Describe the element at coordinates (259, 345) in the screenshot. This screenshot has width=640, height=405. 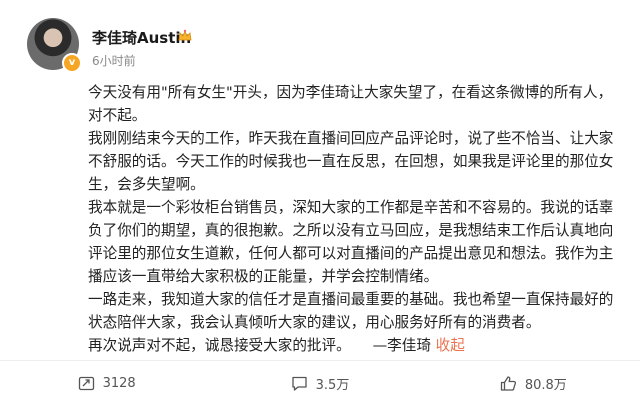
I see `post-last-line: 再次说声对不起，诚恳接受大家的批评。 —李佳琦` at that location.